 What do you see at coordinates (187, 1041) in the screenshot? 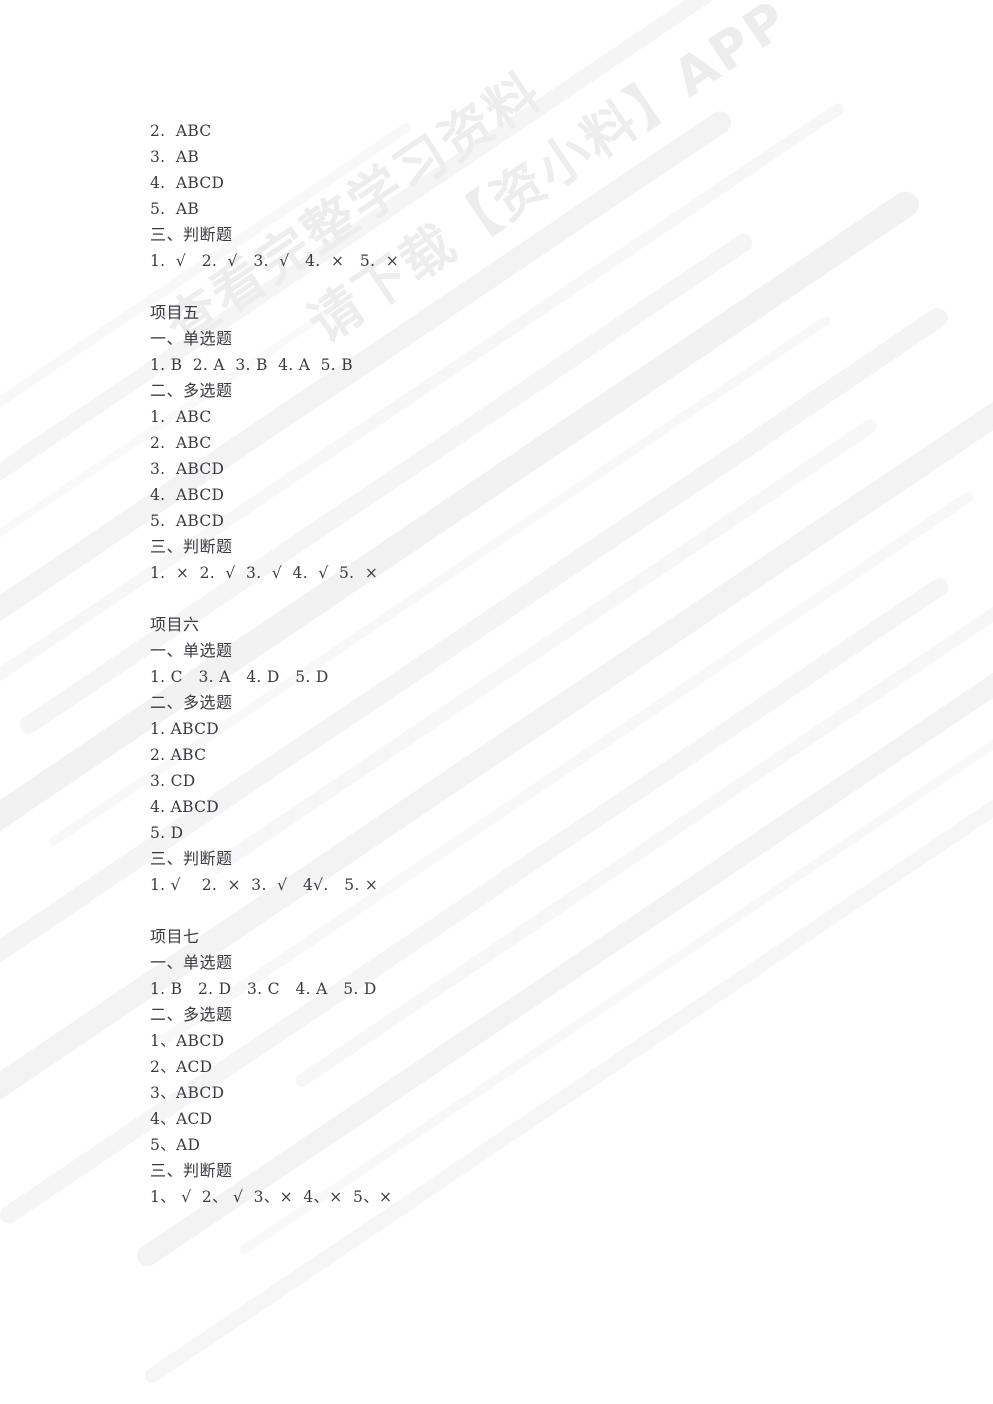
I see `multi-choice-item-1: 1、ABCD` at bounding box center [187, 1041].